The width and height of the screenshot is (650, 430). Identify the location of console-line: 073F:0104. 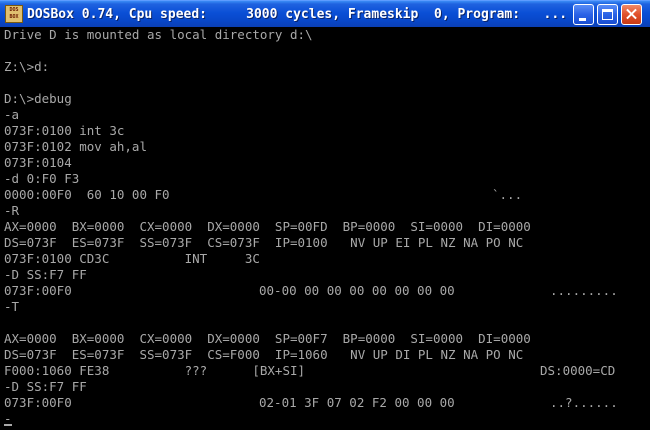
(38, 162).